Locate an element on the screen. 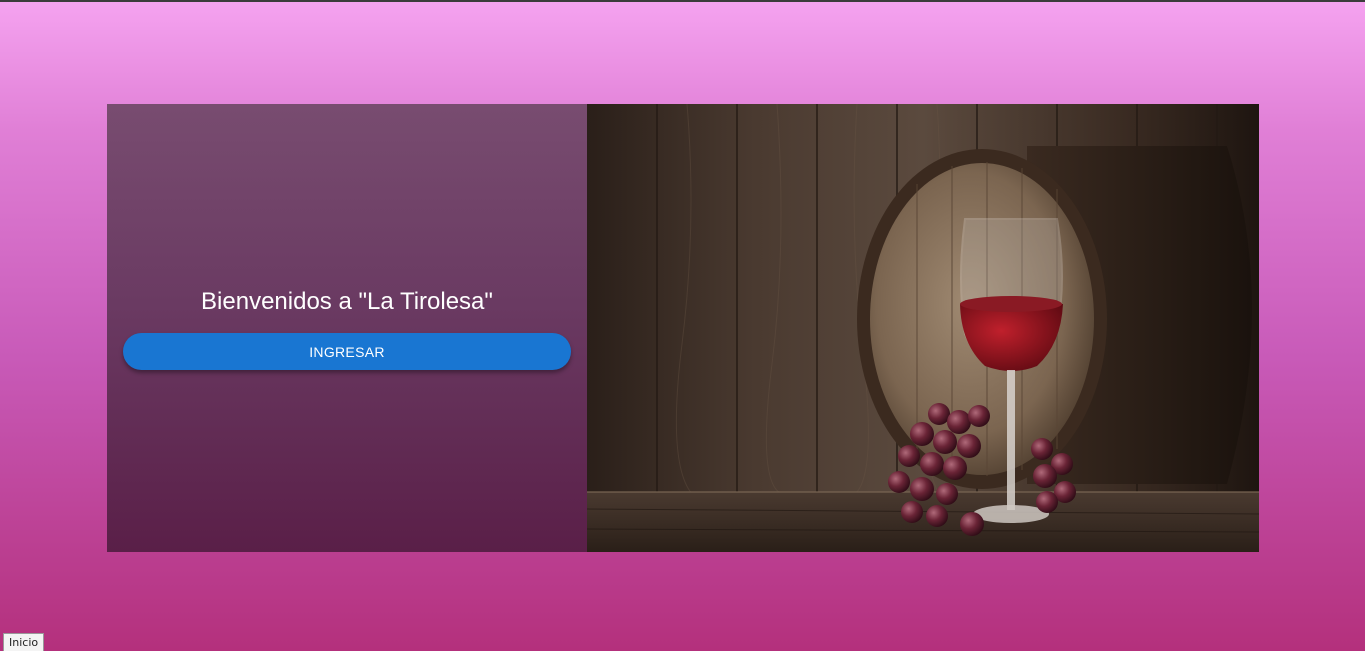 This screenshot has width=1365, height=651. status-bar-label: Inicio is located at coordinates (24, 642).